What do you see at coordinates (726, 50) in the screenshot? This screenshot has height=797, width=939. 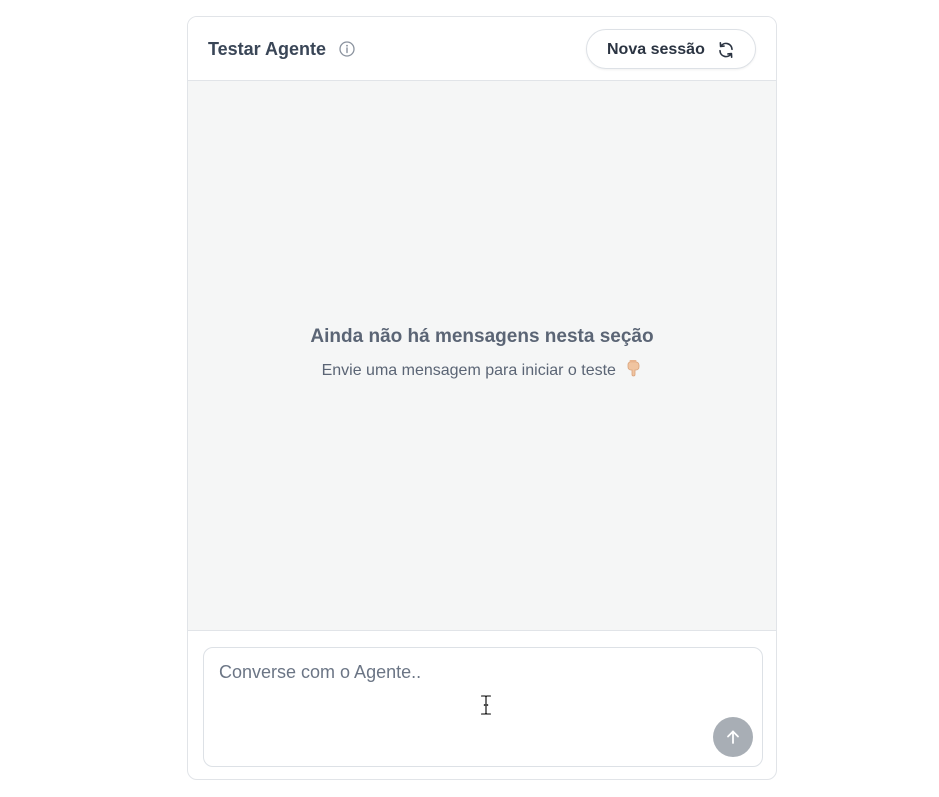 I see `refresh-icon` at bounding box center [726, 50].